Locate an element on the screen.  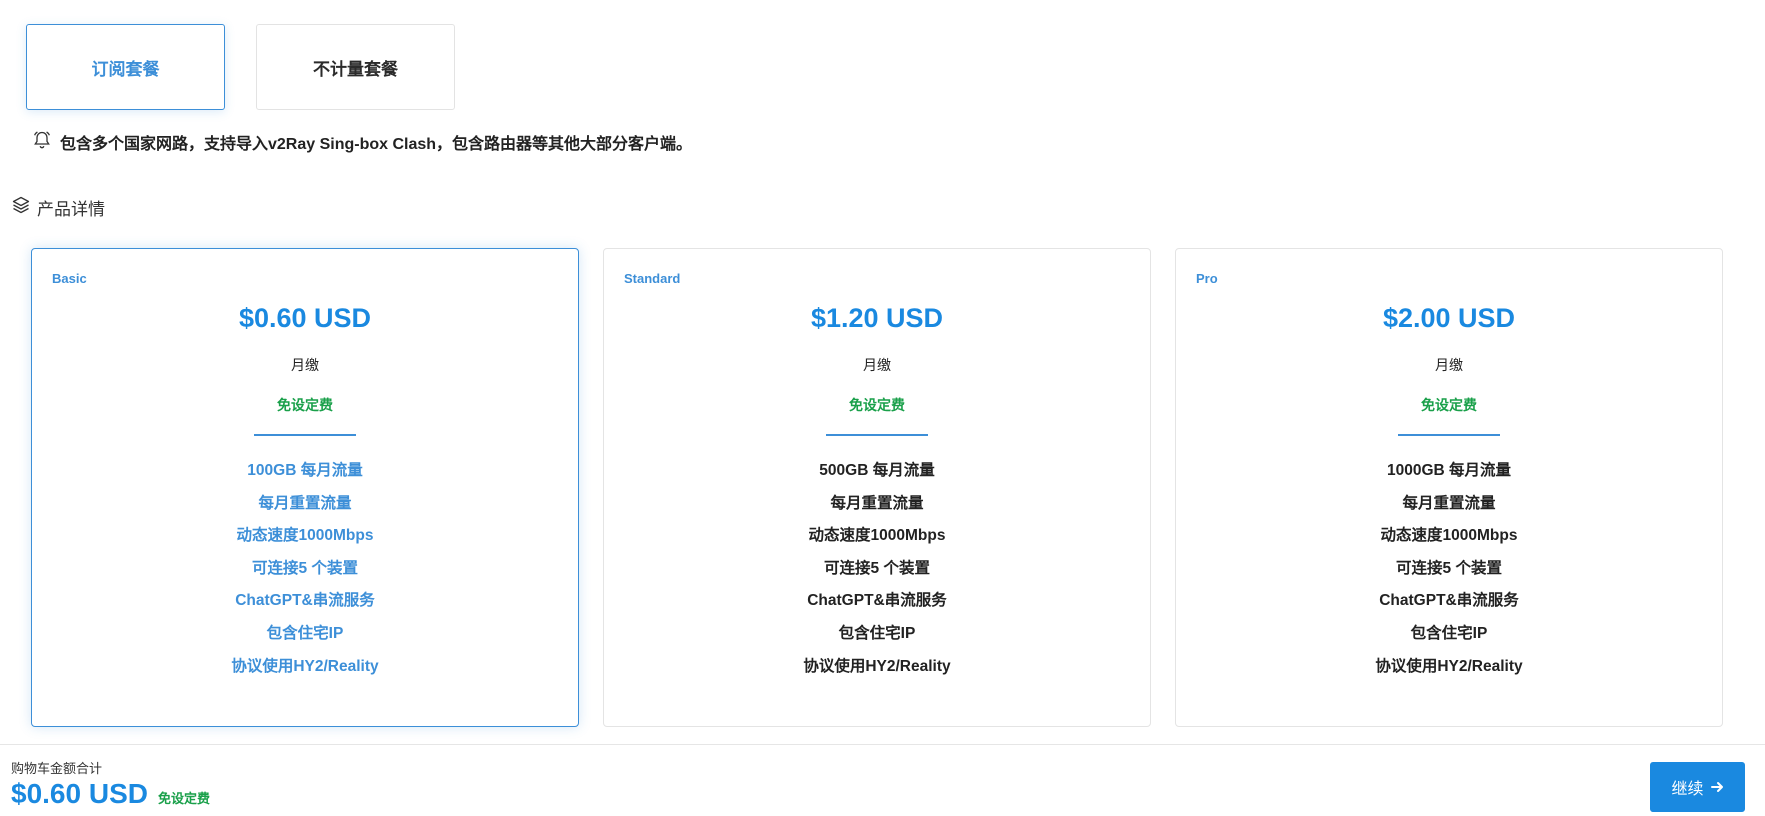
cart-total: $0.60 USD 免设定费 is located at coordinates (110, 794).